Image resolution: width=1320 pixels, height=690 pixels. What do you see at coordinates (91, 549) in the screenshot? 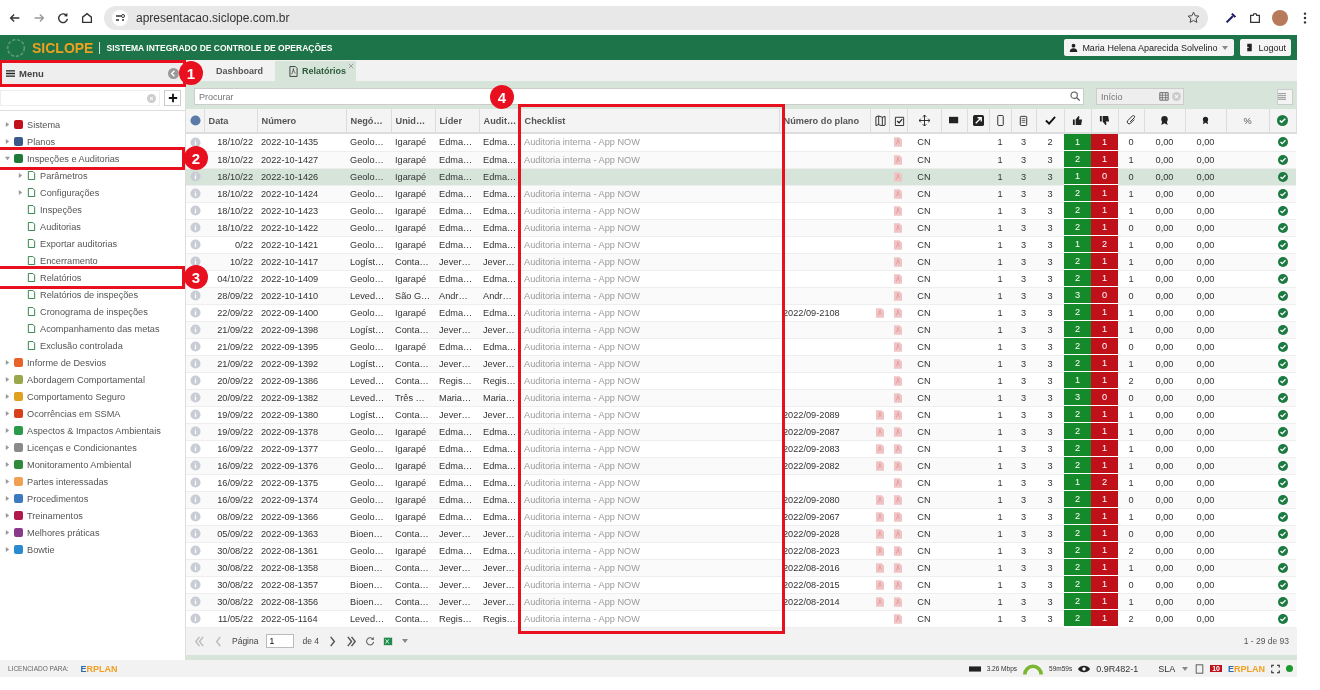
I see `menu-item: Bowtie` at bounding box center [91, 549].